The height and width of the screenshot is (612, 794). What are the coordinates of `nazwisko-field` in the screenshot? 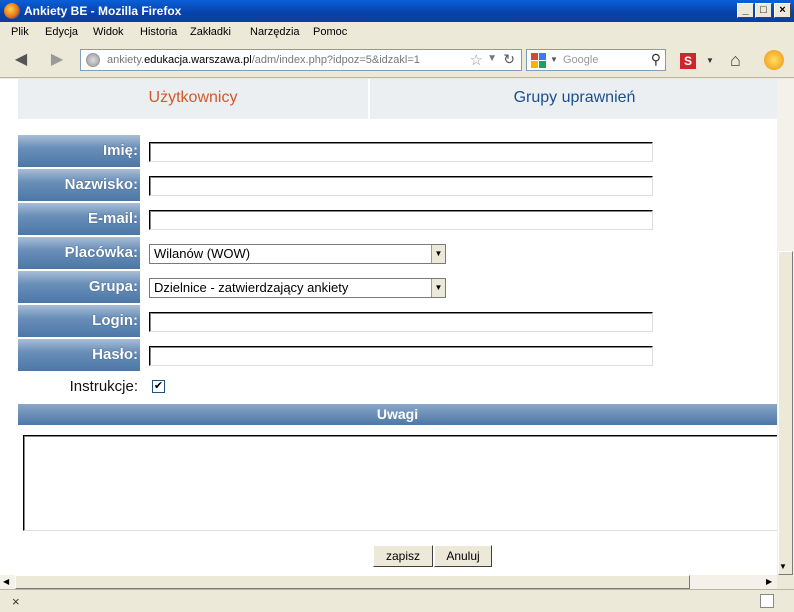 It's located at (401, 186).